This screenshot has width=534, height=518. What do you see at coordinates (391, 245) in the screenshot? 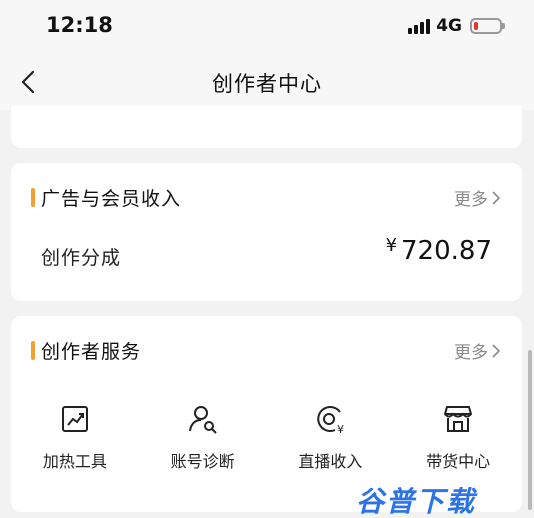
I see `currency-symbol: ¥` at bounding box center [391, 245].